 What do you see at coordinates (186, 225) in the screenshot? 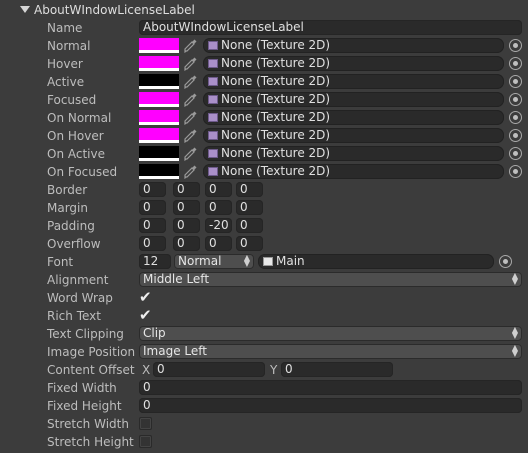
I see `padding-field-right: 0` at bounding box center [186, 225].